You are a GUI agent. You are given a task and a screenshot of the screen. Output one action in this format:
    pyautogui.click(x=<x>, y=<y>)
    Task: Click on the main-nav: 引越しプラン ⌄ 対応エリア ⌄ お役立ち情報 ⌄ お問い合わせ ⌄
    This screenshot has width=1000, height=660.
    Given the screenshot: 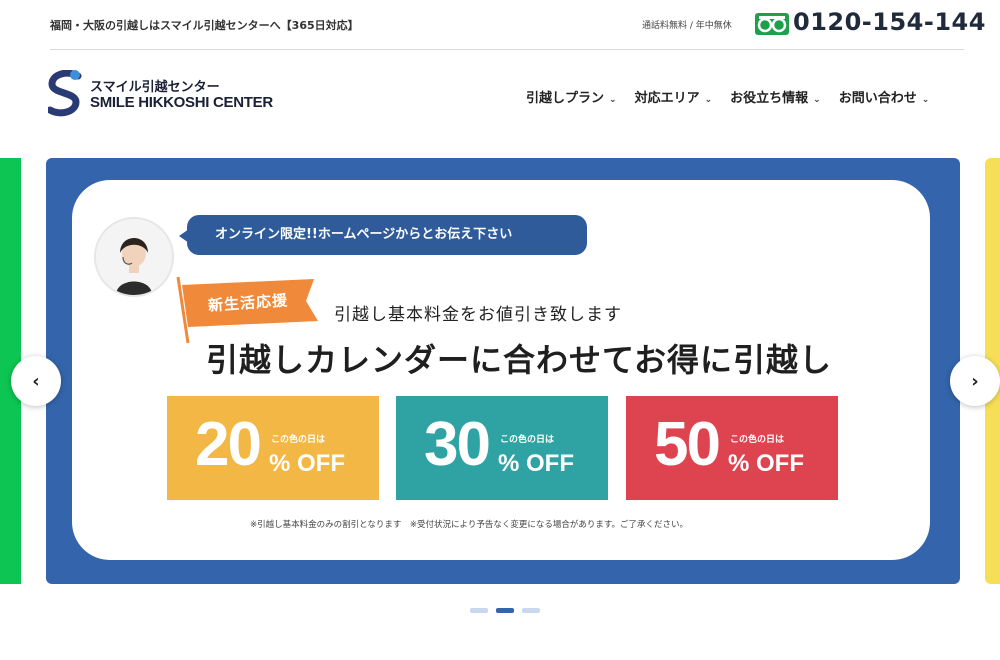 What is the action you would take?
    pyautogui.click(x=736, y=96)
    